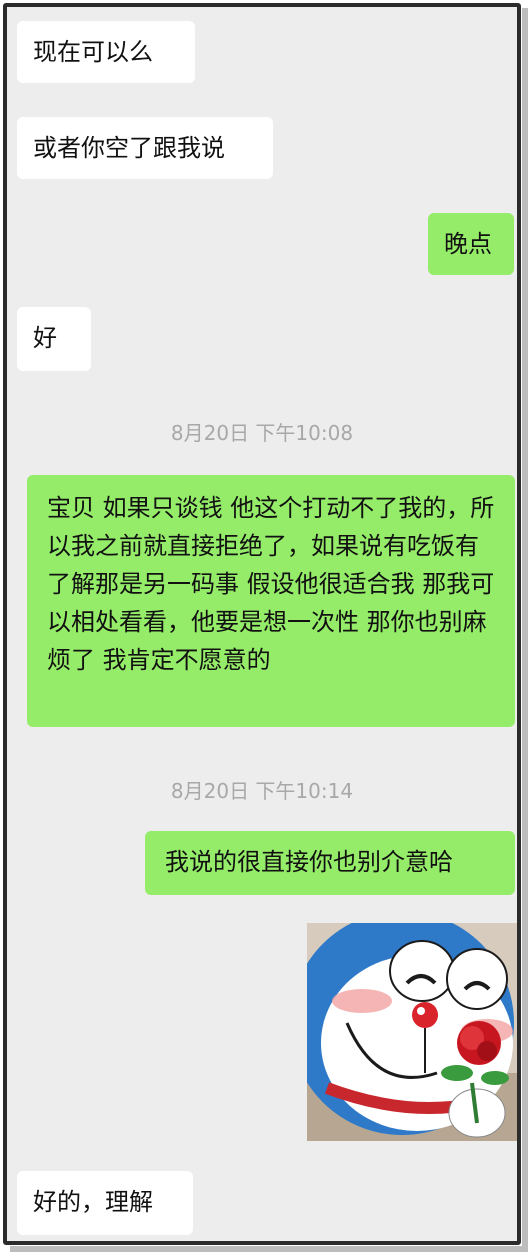 Image resolution: width=528 pixels, height=1252 pixels. Describe the element at coordinates (262, 791) in the screenshot. I see `timestamp: 8月20日 下午10:14` at that location.